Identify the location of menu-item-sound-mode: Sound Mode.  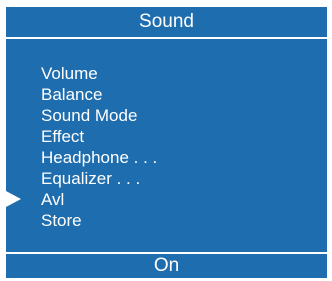
(166, 115).